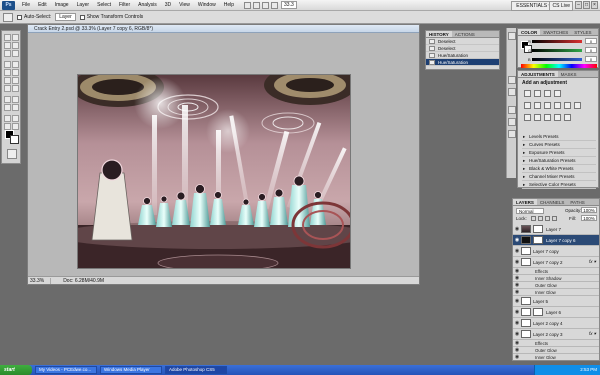 This screenshot has width=600, height=375. What do you see at coordinates (15, 72) in the screenshot?
I see `history-brush-tool-icon` at bounding box center [15, 72].